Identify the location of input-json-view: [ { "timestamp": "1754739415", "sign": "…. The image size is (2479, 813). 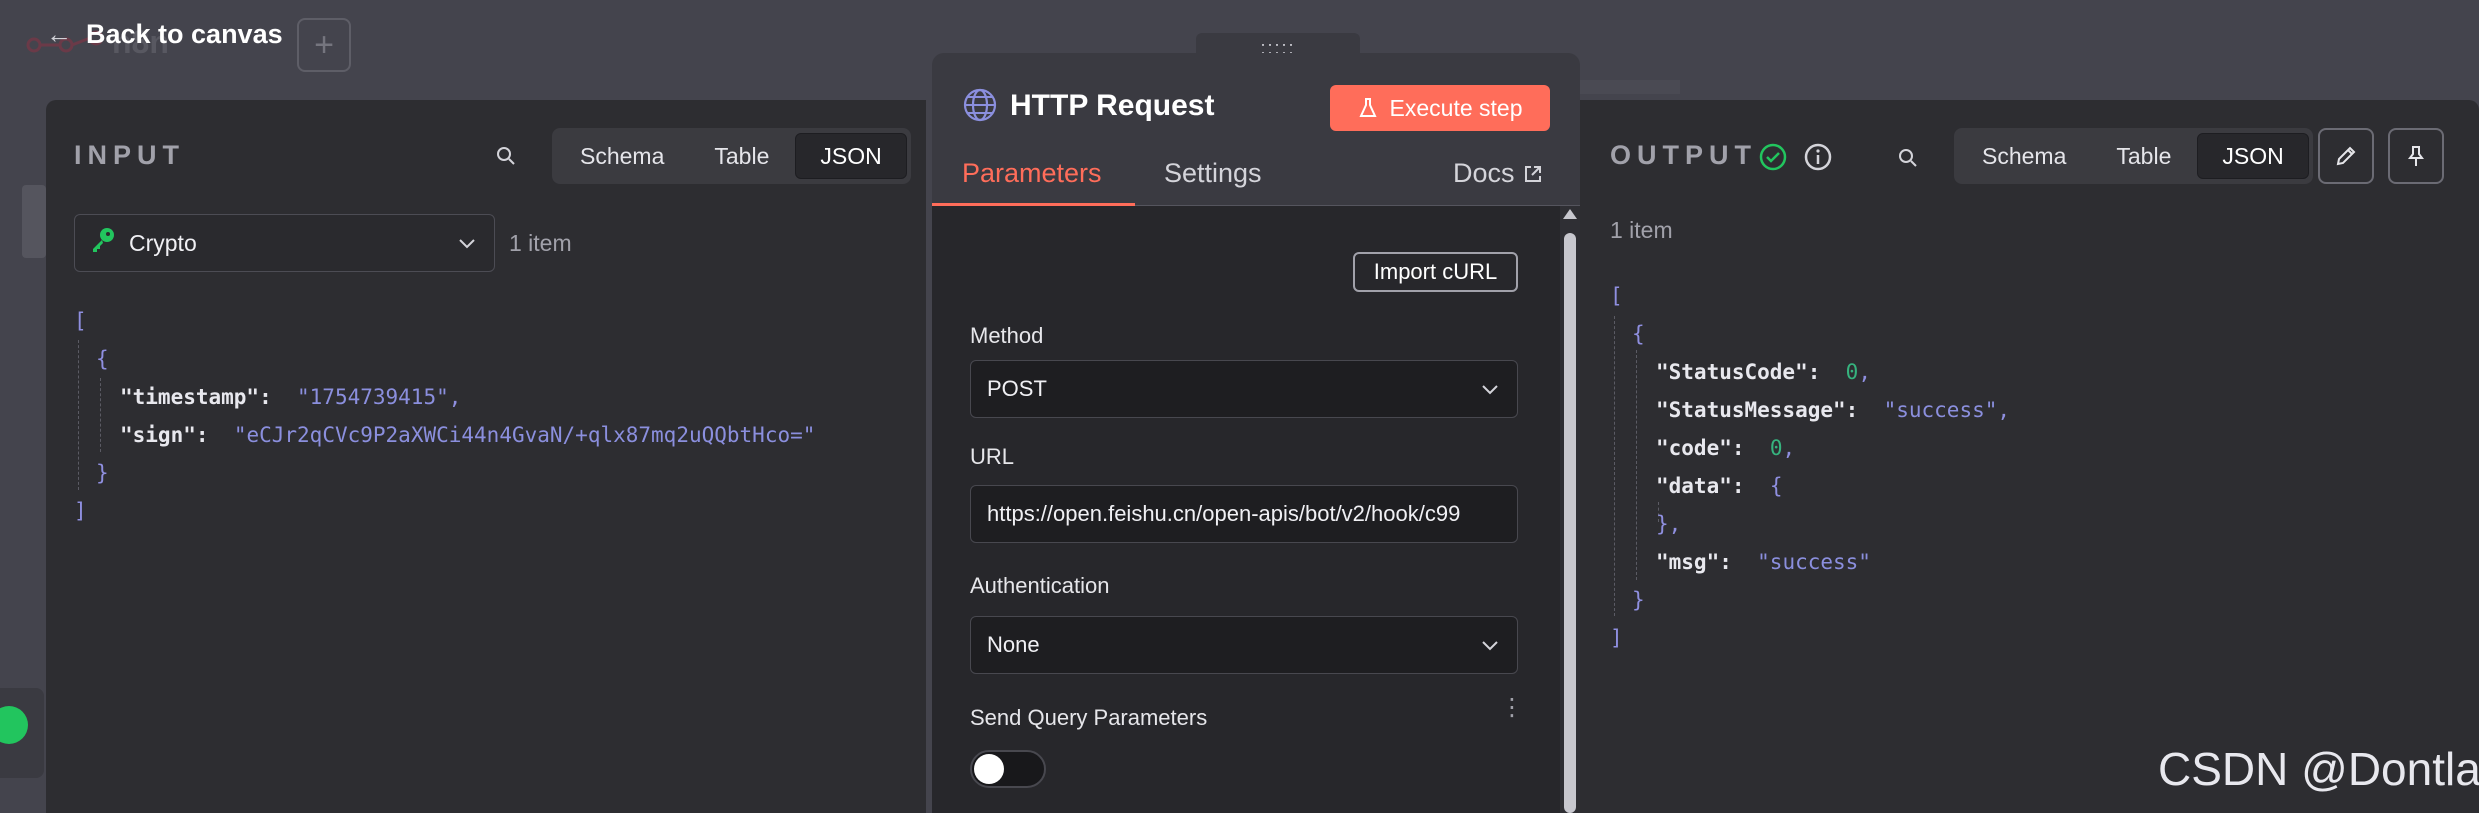
(445, 416).